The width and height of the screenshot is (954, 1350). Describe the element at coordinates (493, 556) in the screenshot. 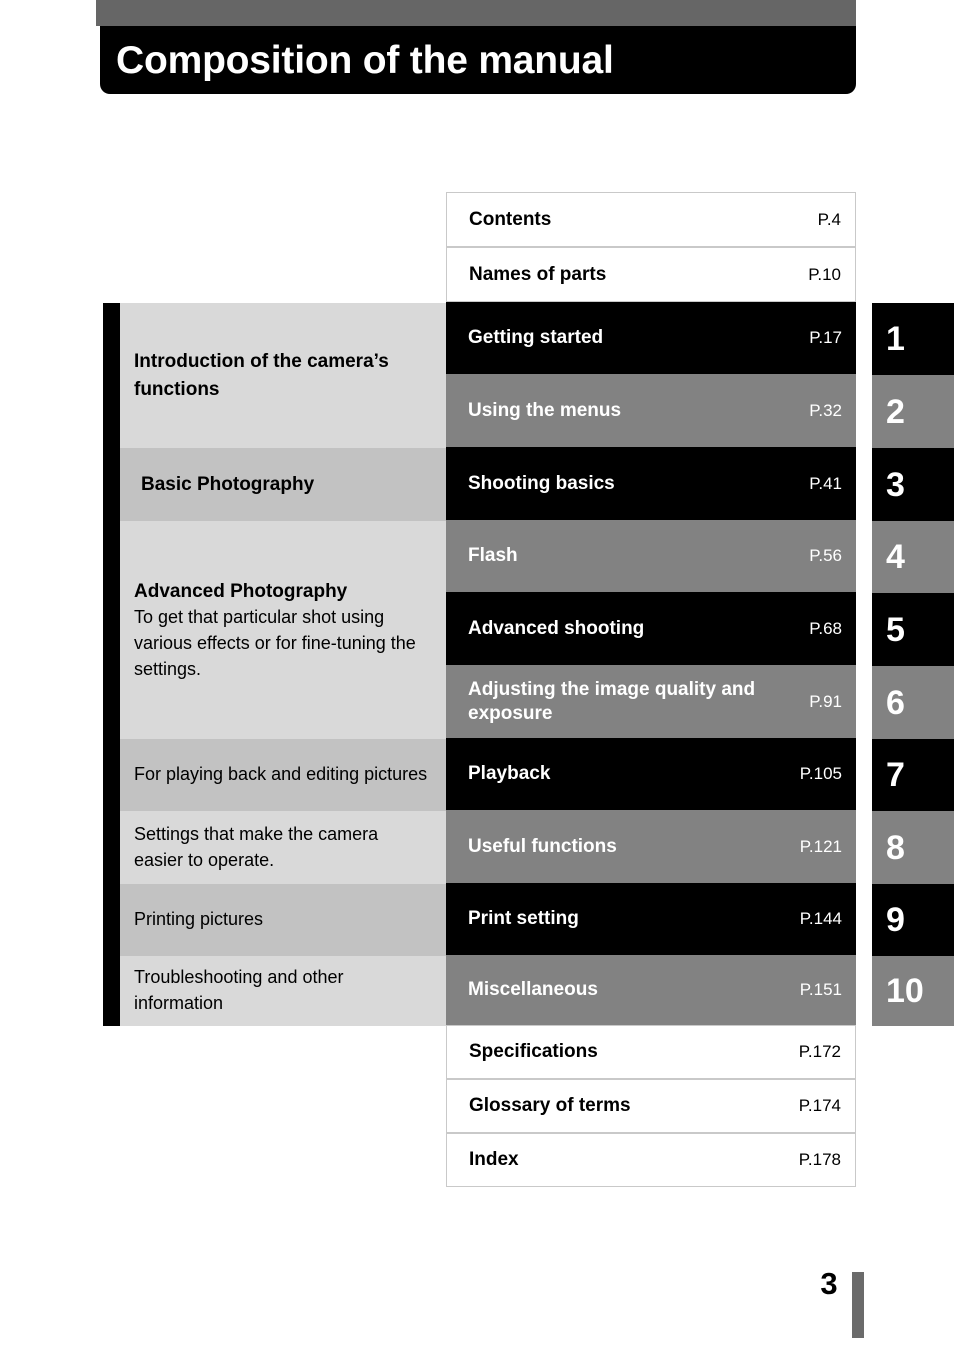

I see `chapter-label: Flash` at that location.